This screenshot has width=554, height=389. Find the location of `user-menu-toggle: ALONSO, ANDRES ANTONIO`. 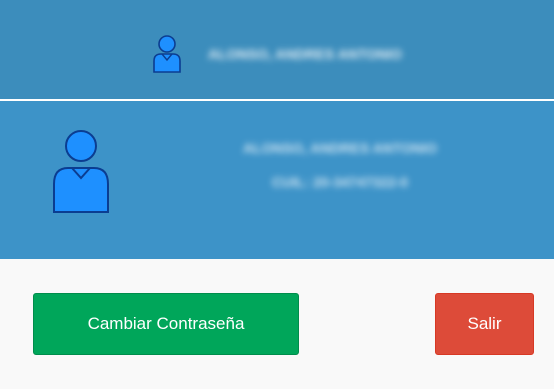

user-menu-toggle: ALONSO, ANDRES ANTONIO is located at coordinates (276, 54).